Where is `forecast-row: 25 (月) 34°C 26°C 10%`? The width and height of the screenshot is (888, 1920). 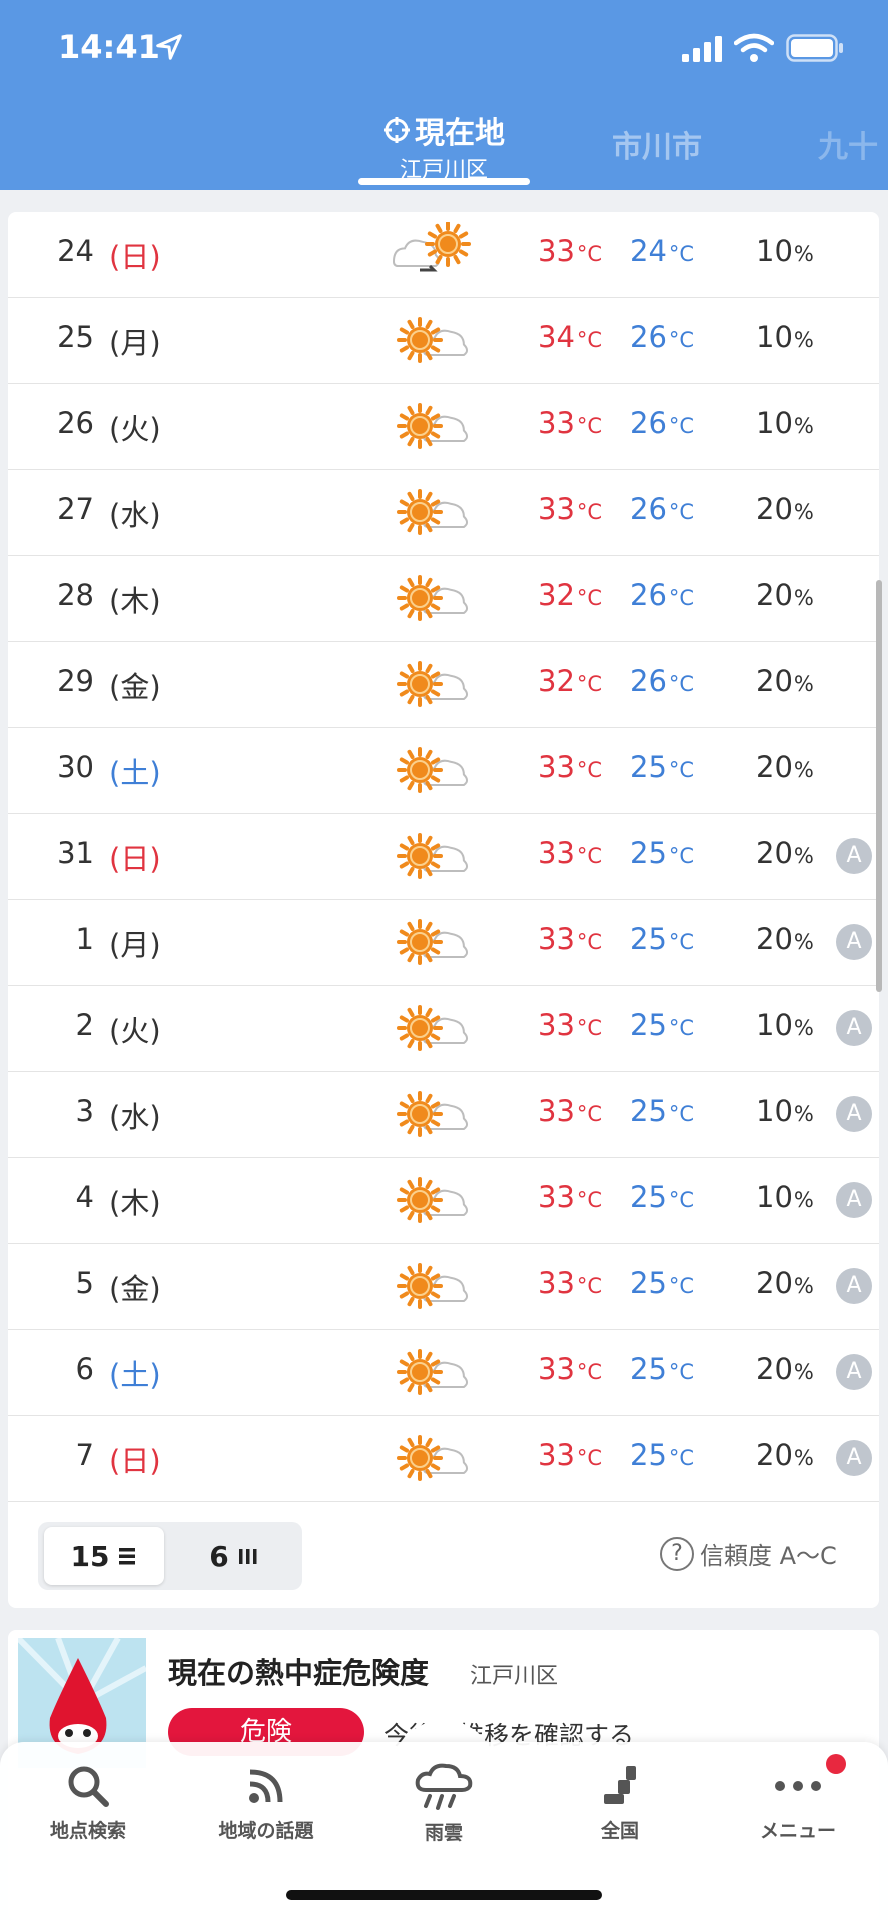 forecast-row: 25 (月) 34°C 26°C 10% is located at coordinates (443, 341).